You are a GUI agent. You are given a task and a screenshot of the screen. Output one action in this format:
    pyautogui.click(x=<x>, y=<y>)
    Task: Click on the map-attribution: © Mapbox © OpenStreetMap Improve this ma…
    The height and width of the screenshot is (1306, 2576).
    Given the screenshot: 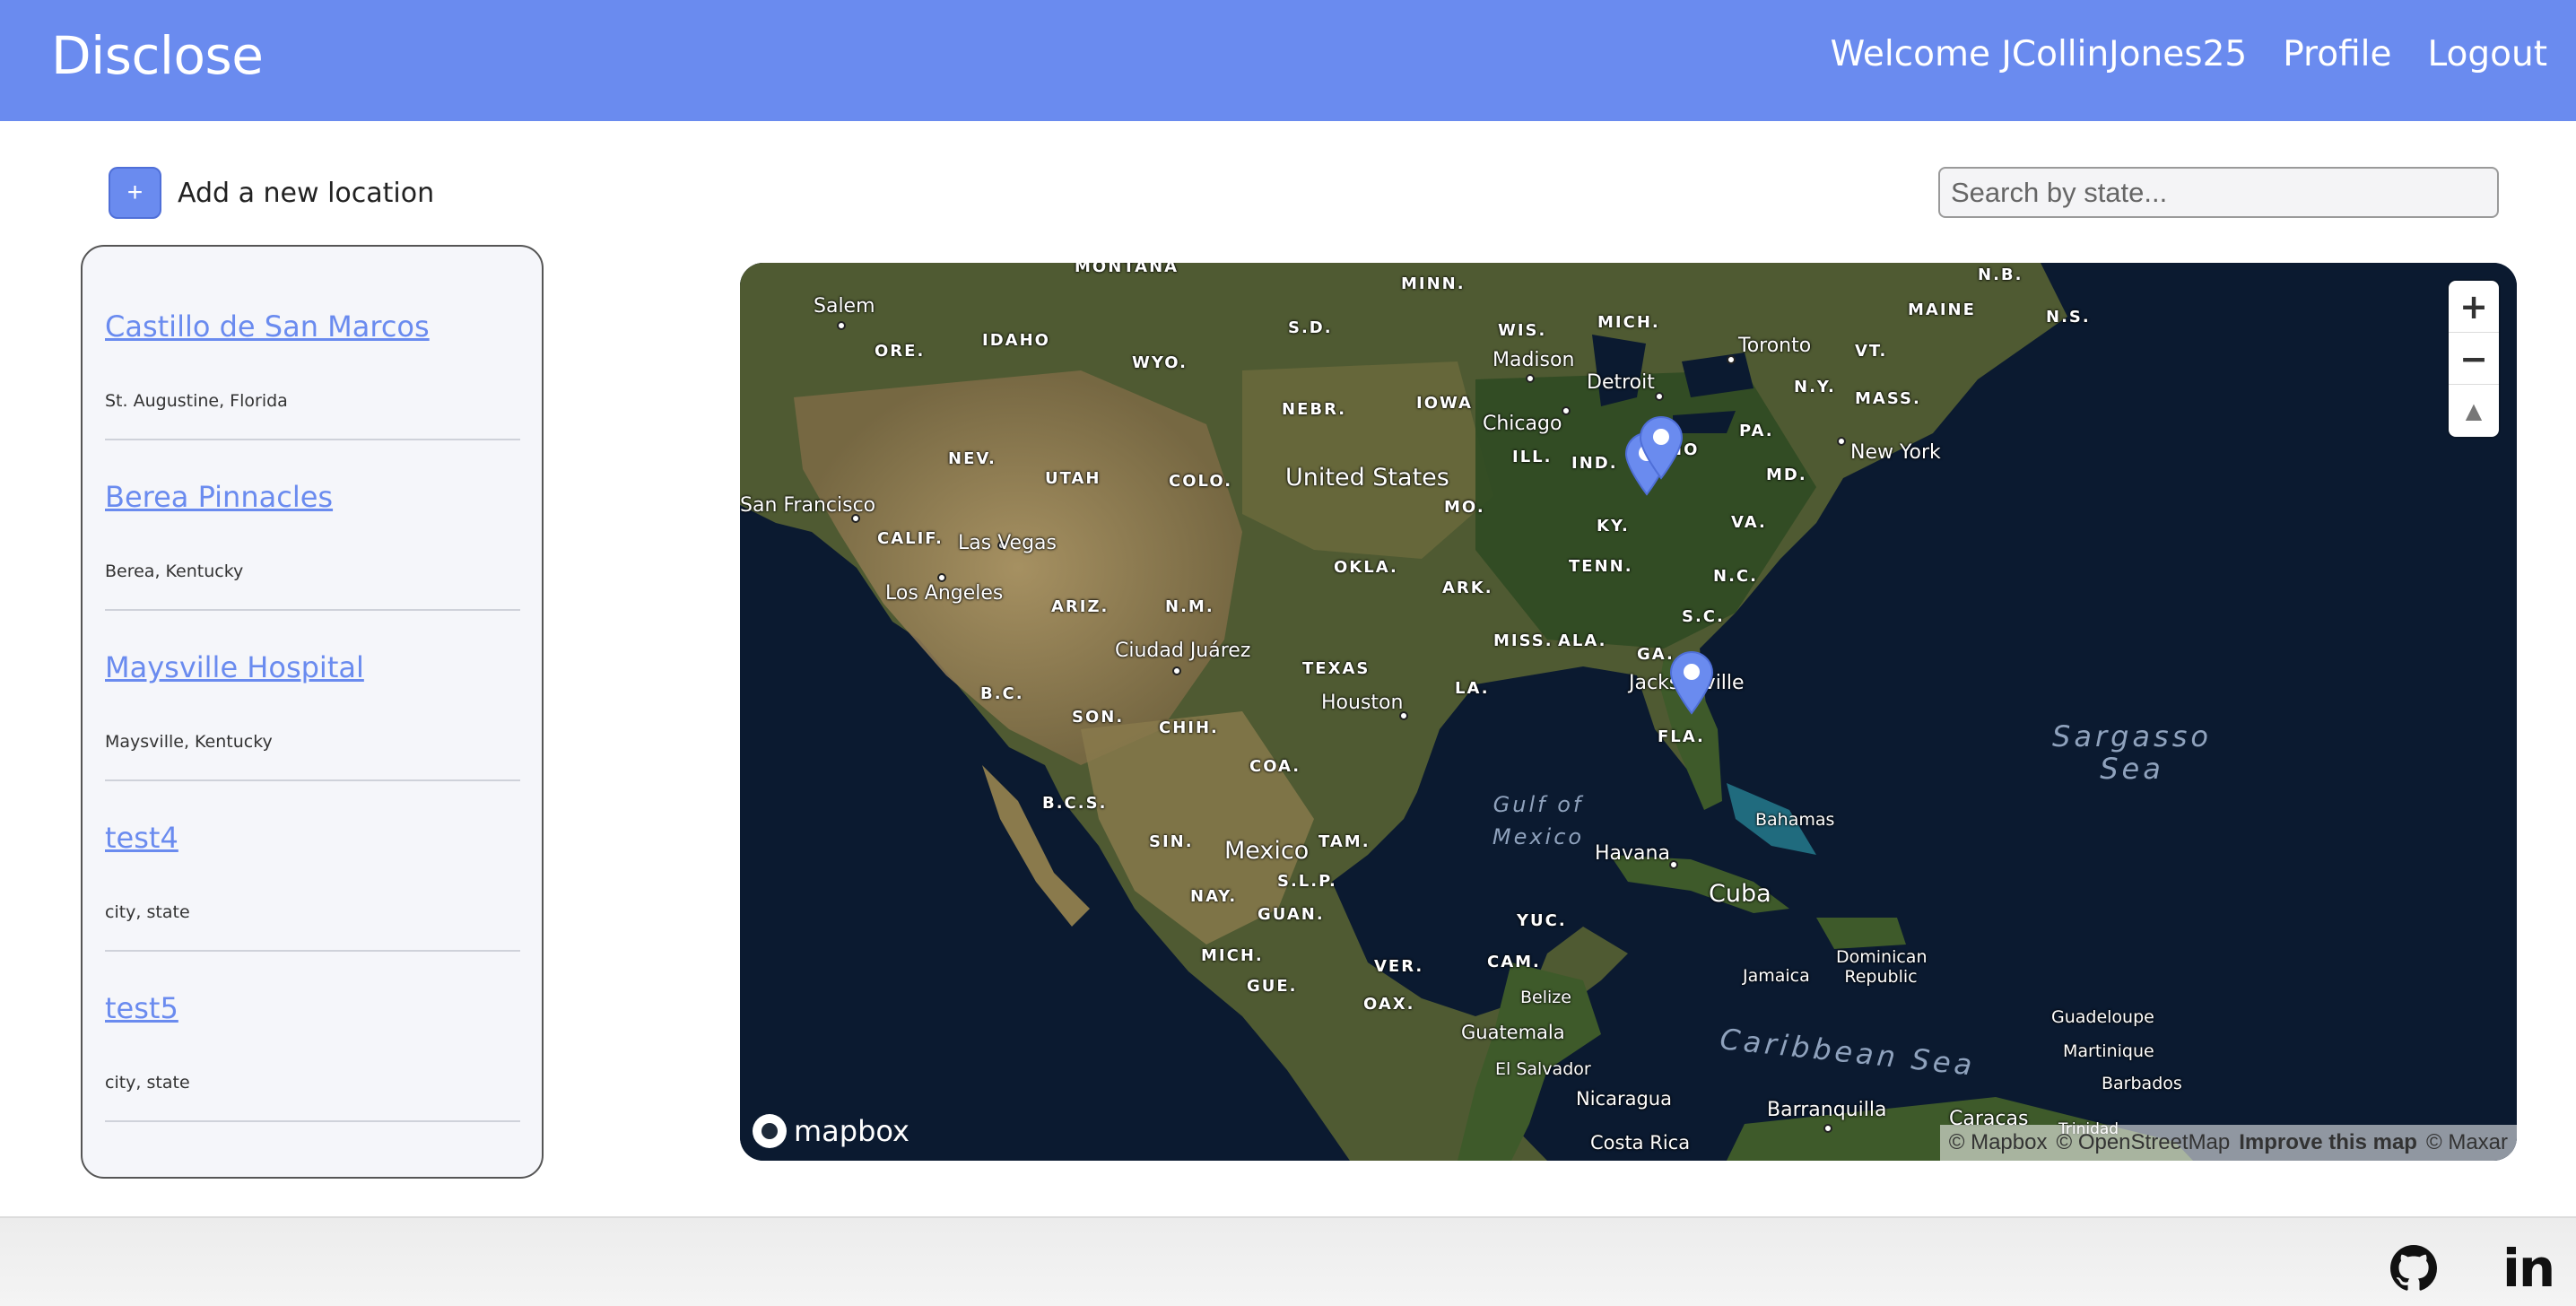 What is the action you would take?
    pyautogui.click(x=2228, y=1143)
    